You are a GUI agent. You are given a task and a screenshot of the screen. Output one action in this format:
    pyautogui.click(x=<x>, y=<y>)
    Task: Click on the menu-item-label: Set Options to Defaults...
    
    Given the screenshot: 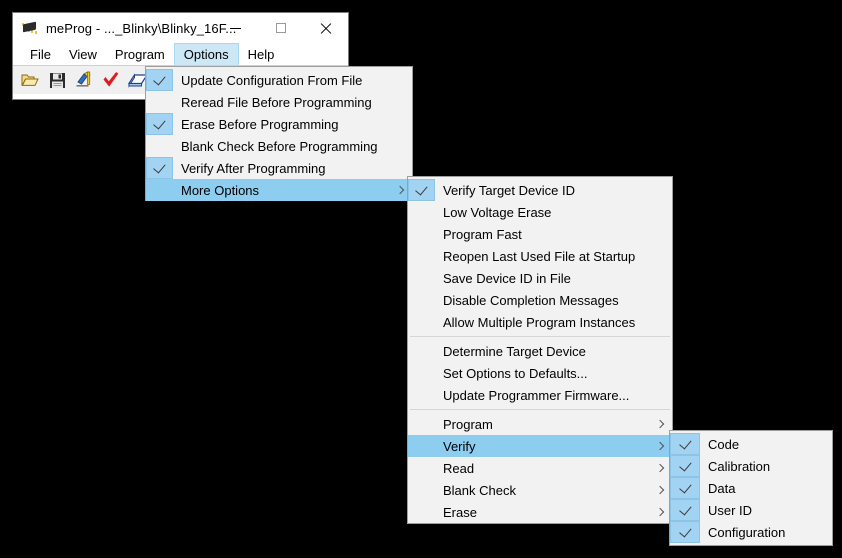 What is the action you would take?
    pyautogui.click(x=515, y=373)
    